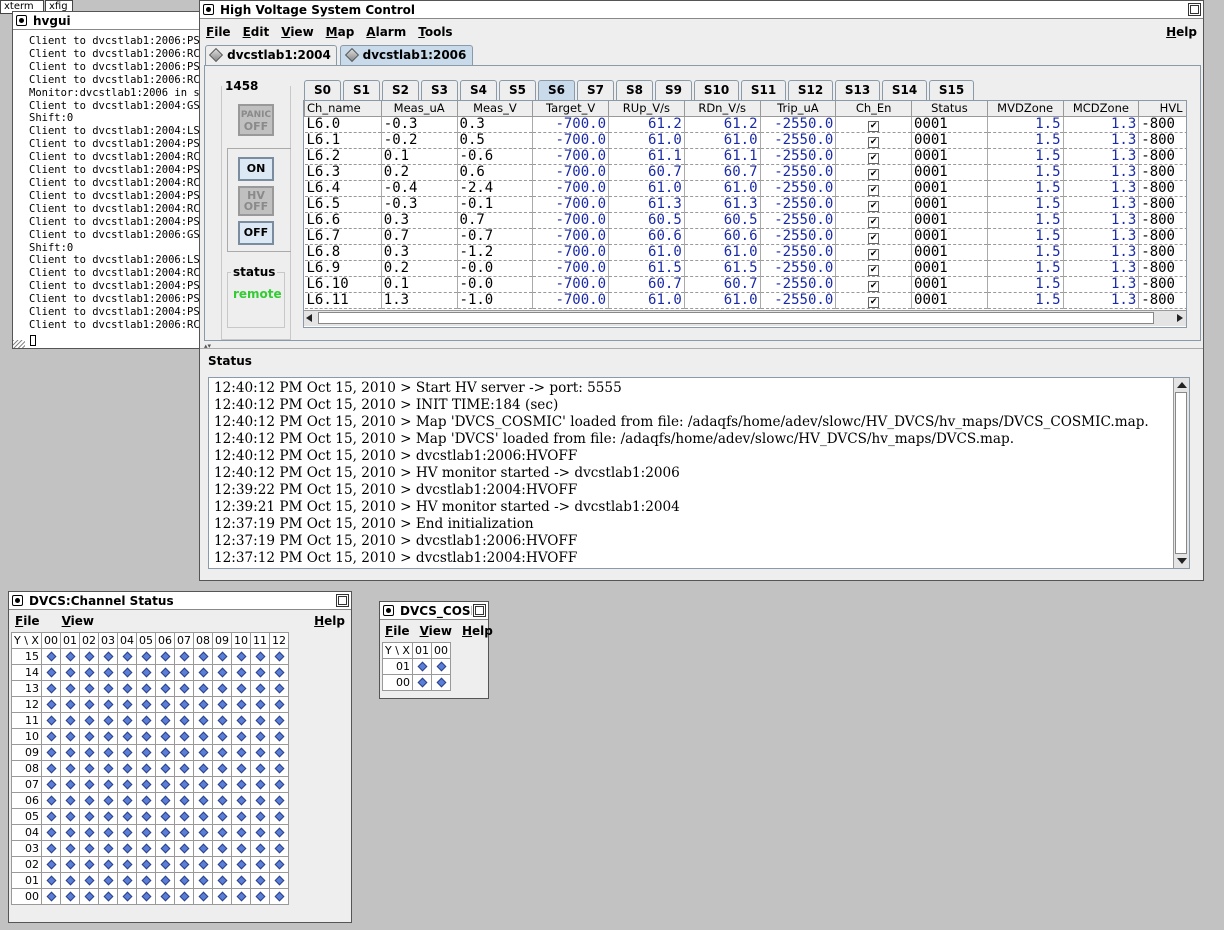 This screenshot has width=1224, height=930. I want to click on tab-slot-s10: S10, so click(716, 90).